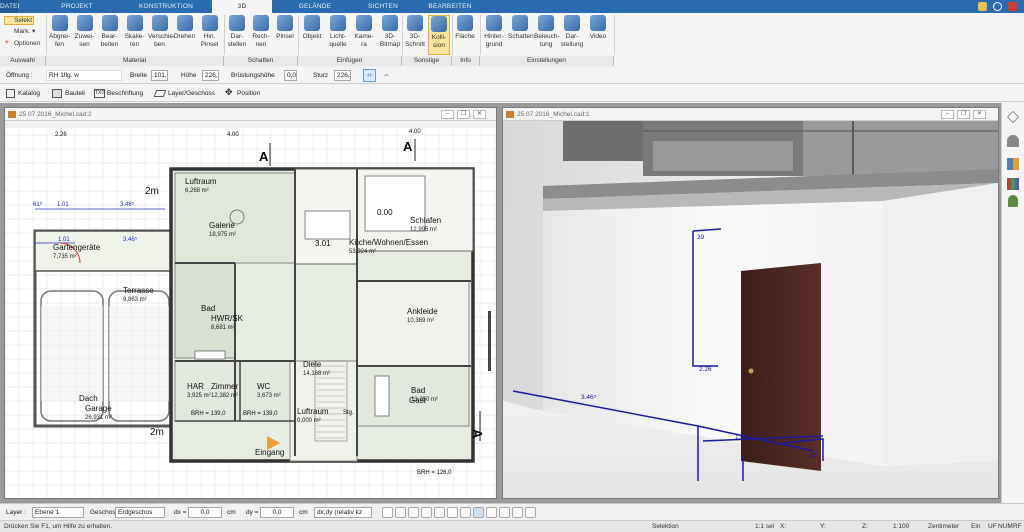 The image size is (1024, 532). What do you see at coordinates (191, 93) in the screenshot?
I see `layer-floor-label: Layer/Geschoss` at bounding box center [191, 93].